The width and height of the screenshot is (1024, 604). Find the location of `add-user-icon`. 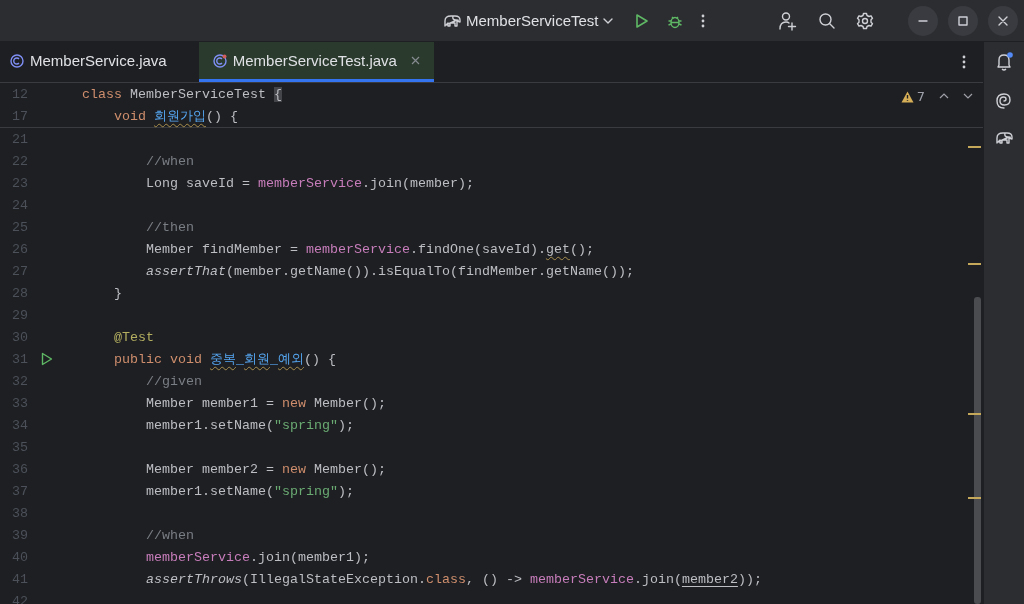

add-user-icon is located at coordinates (788, 20).